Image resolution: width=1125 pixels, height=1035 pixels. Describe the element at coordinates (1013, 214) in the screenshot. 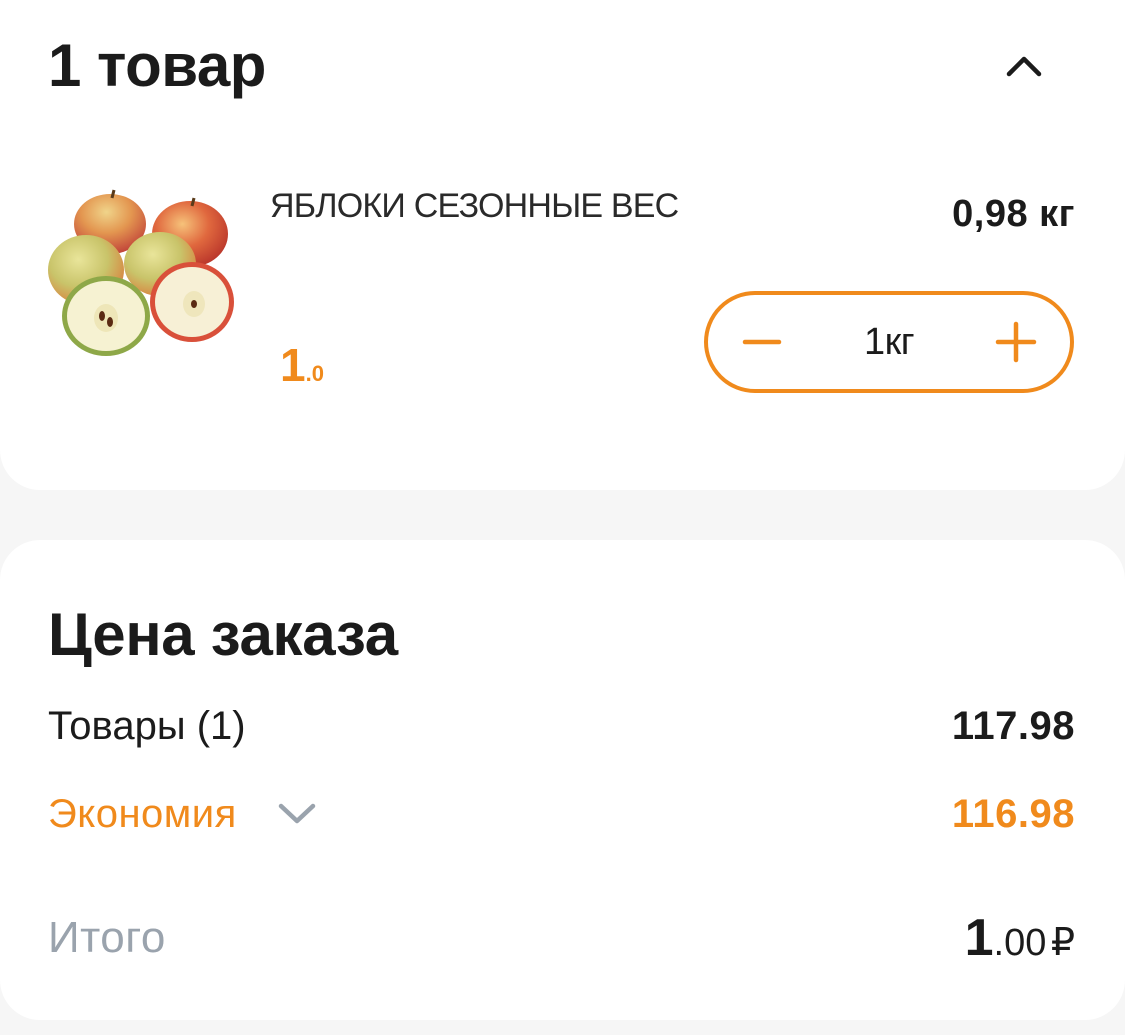

I see `product-weight: 0,98 кг` at that location.